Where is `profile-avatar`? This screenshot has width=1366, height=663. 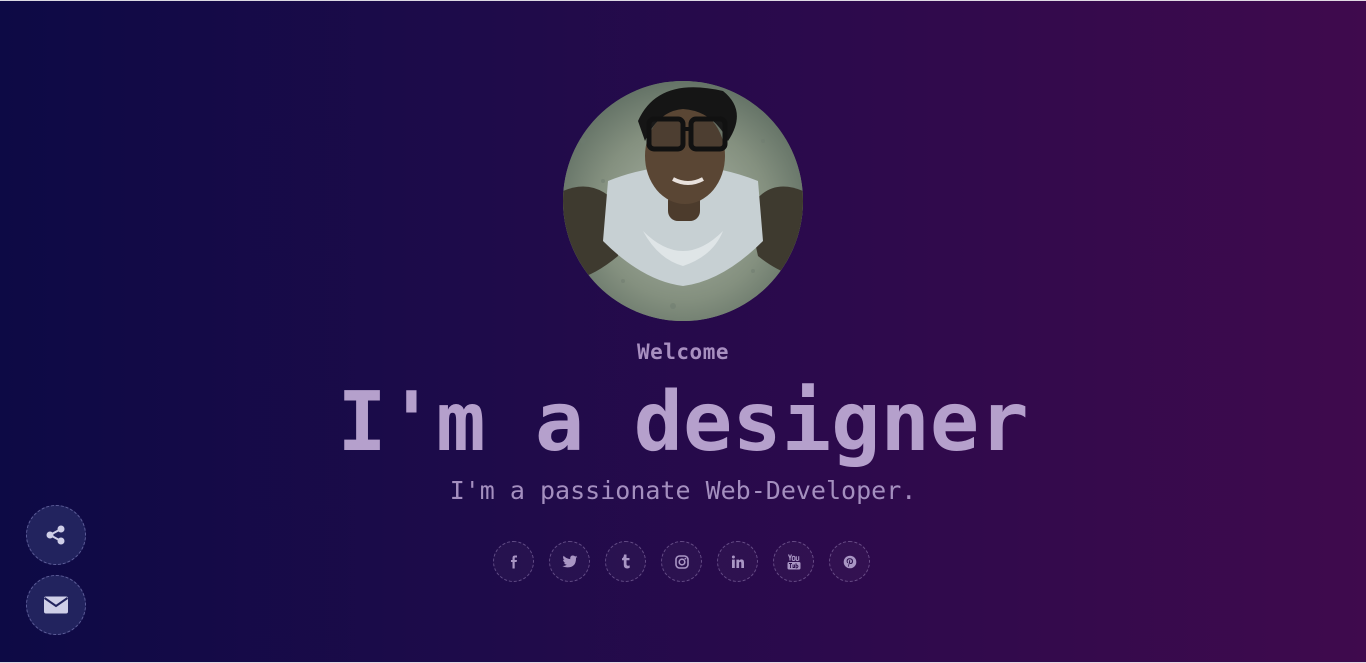
profile-avatar is located at coordinates (683, 201).